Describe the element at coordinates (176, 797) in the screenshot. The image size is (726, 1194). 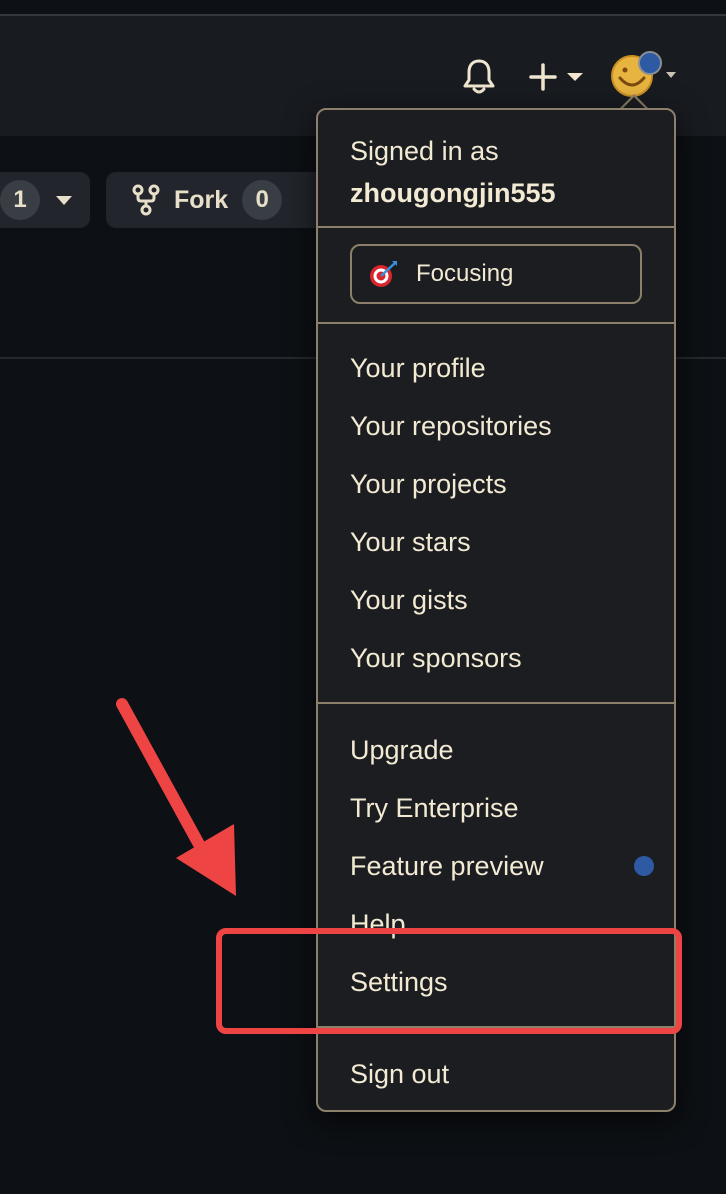
I see `pointer-arrow-annotation` at that location.